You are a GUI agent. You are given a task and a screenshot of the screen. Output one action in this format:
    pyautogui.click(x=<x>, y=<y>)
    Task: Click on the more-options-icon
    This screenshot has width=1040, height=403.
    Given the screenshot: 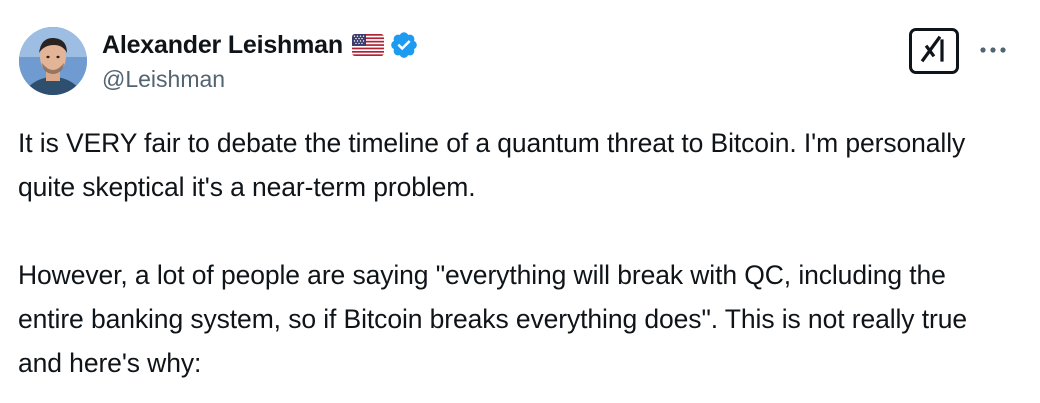 What is the action you would take?
    pyautogui.click(x=993, y=50)
    